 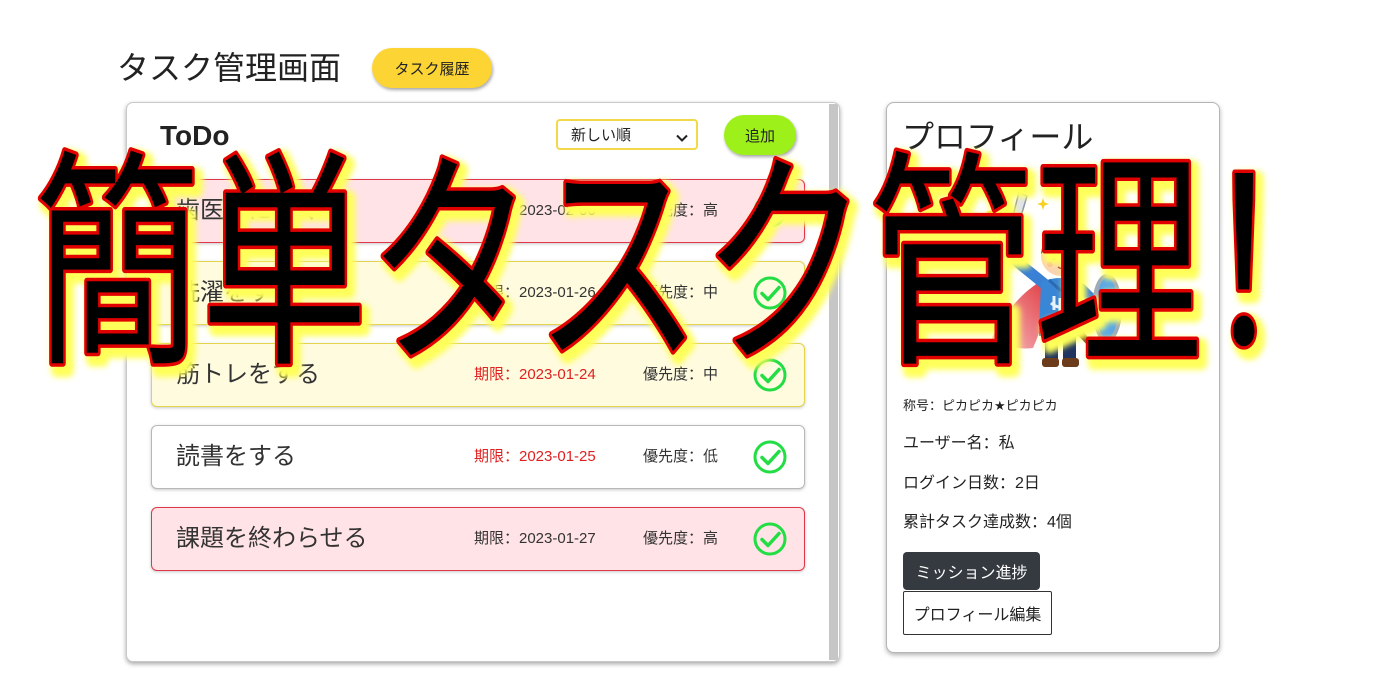 I want to click on task-item: 筋トレをする 期限：2023-01-24 優先度：中, so click(x=478, y=375).